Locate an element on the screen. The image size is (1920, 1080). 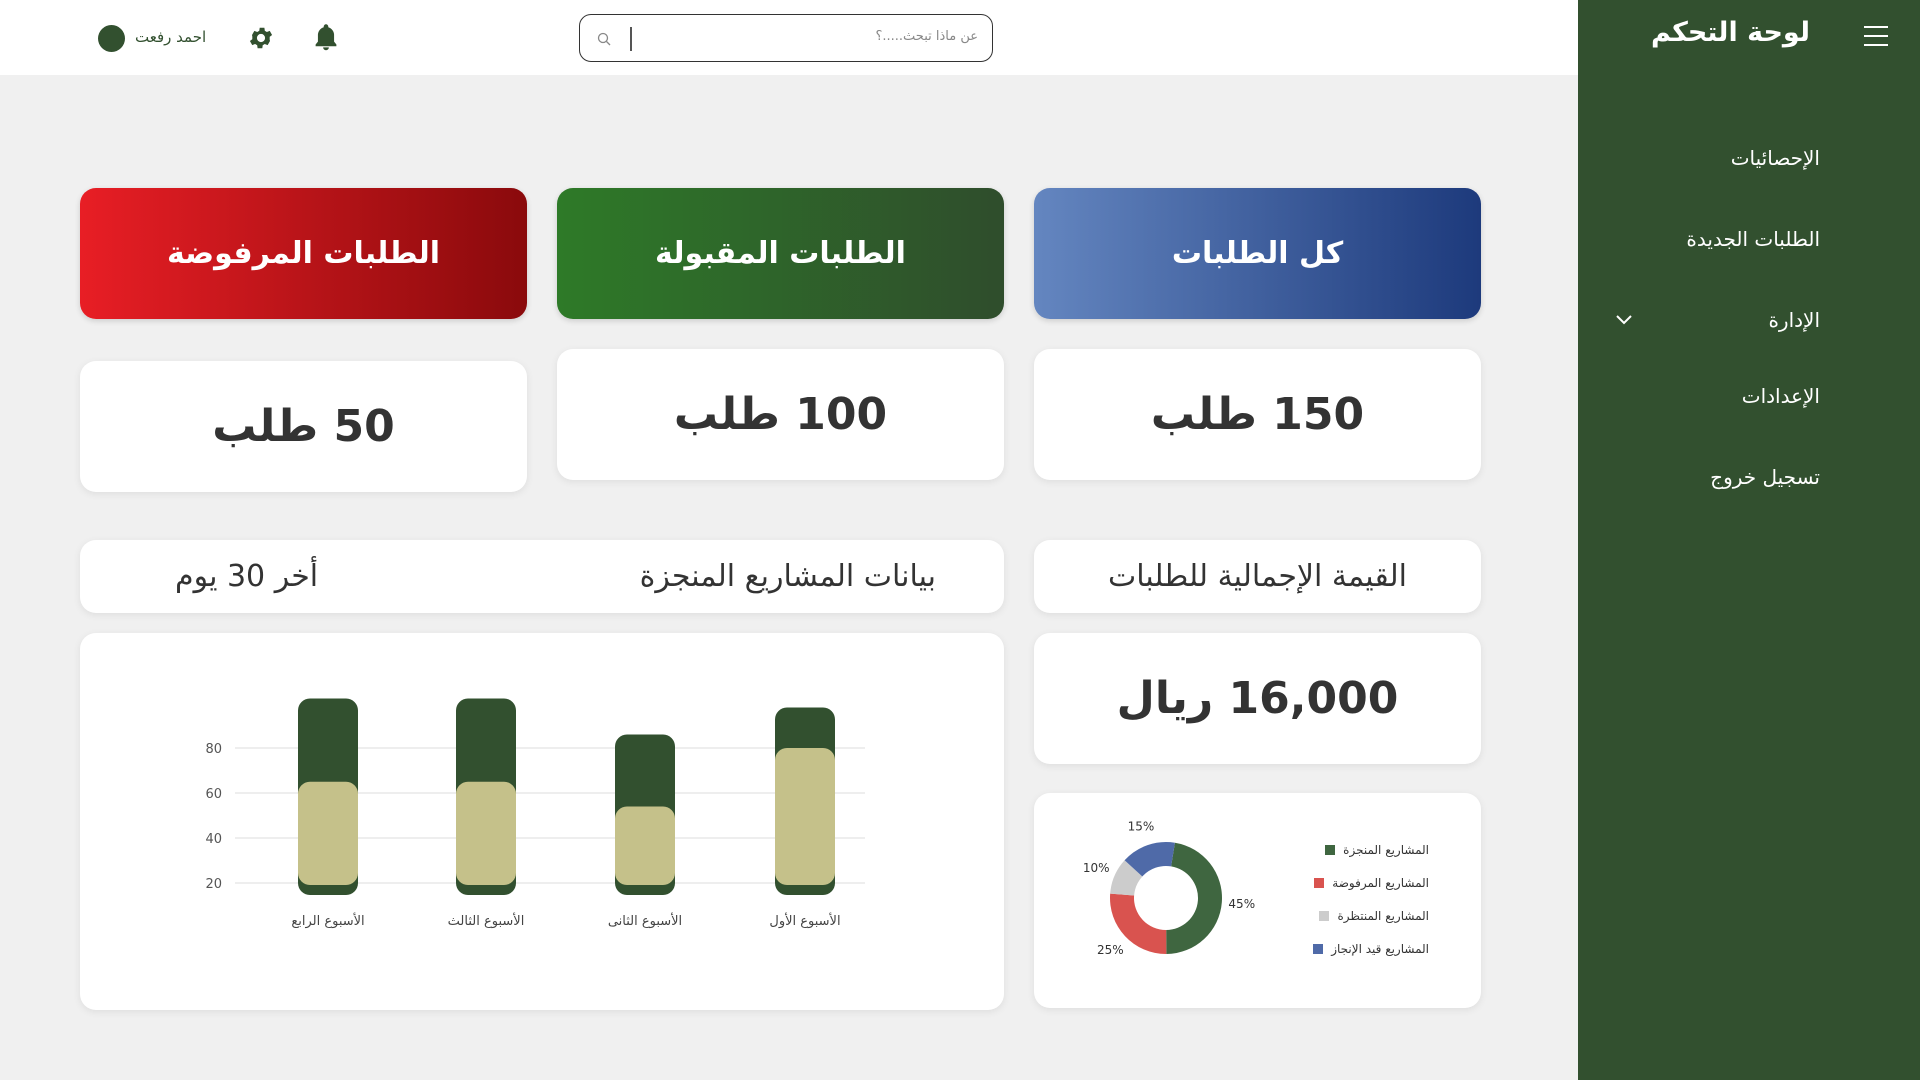
total-value-header: القيمة الإجمالية للطلبات is located at coordinates (1257, 576).